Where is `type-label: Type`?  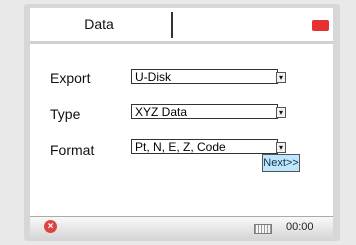
type-label: Type is located at coordinates (65, 114).